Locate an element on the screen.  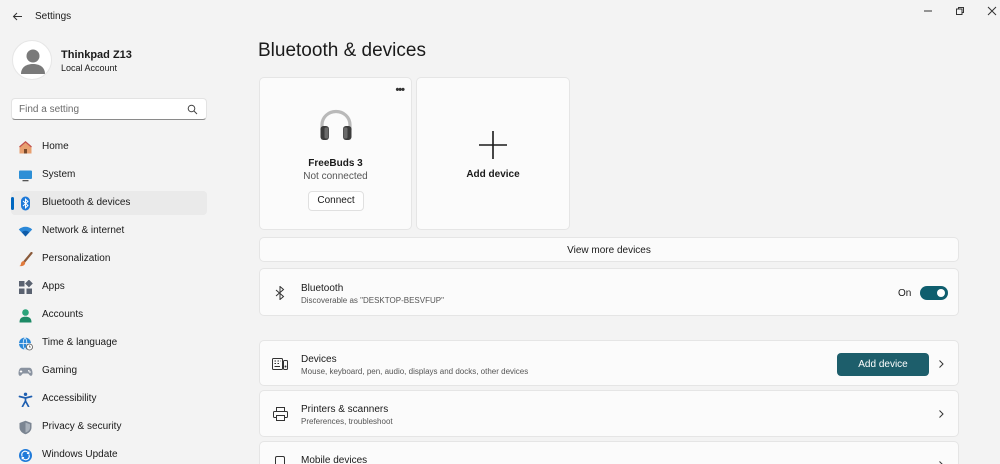
sidebar-item-label: Network & internet is located at coordinates (83, 230).